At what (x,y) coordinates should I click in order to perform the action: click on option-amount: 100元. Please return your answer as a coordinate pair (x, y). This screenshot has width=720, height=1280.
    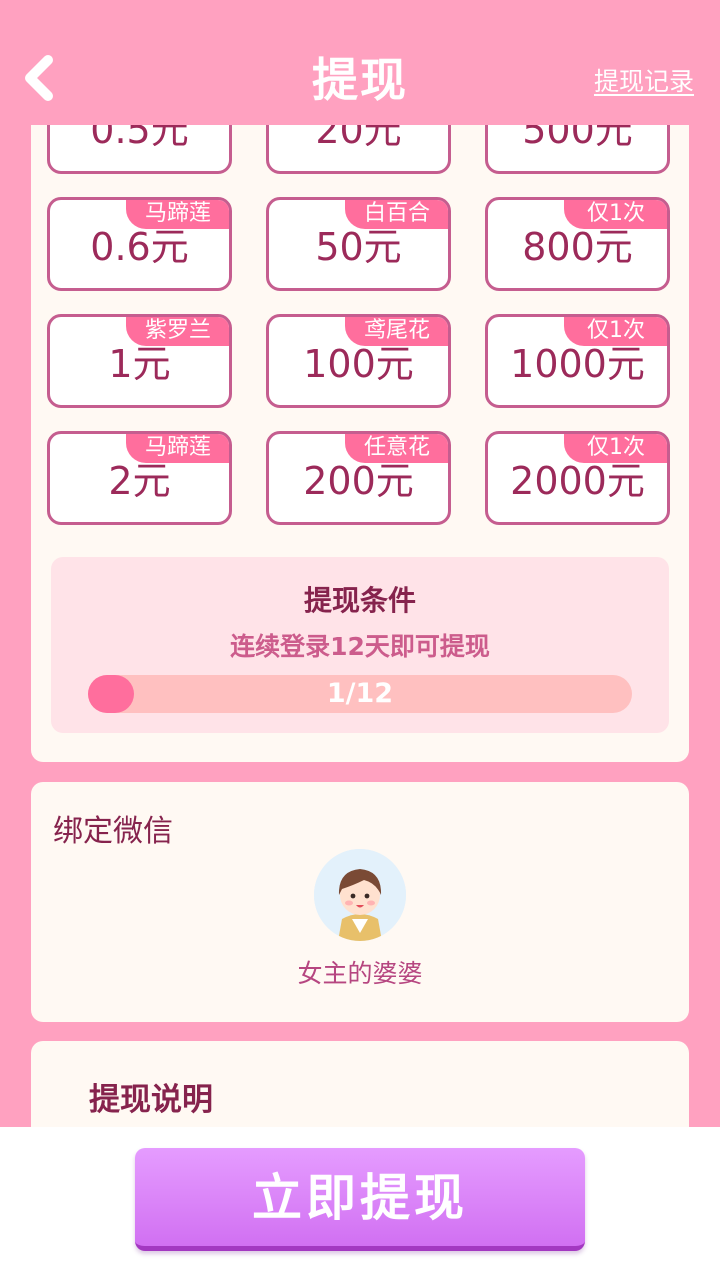
    Looking at the image, I should click on (358, 364).